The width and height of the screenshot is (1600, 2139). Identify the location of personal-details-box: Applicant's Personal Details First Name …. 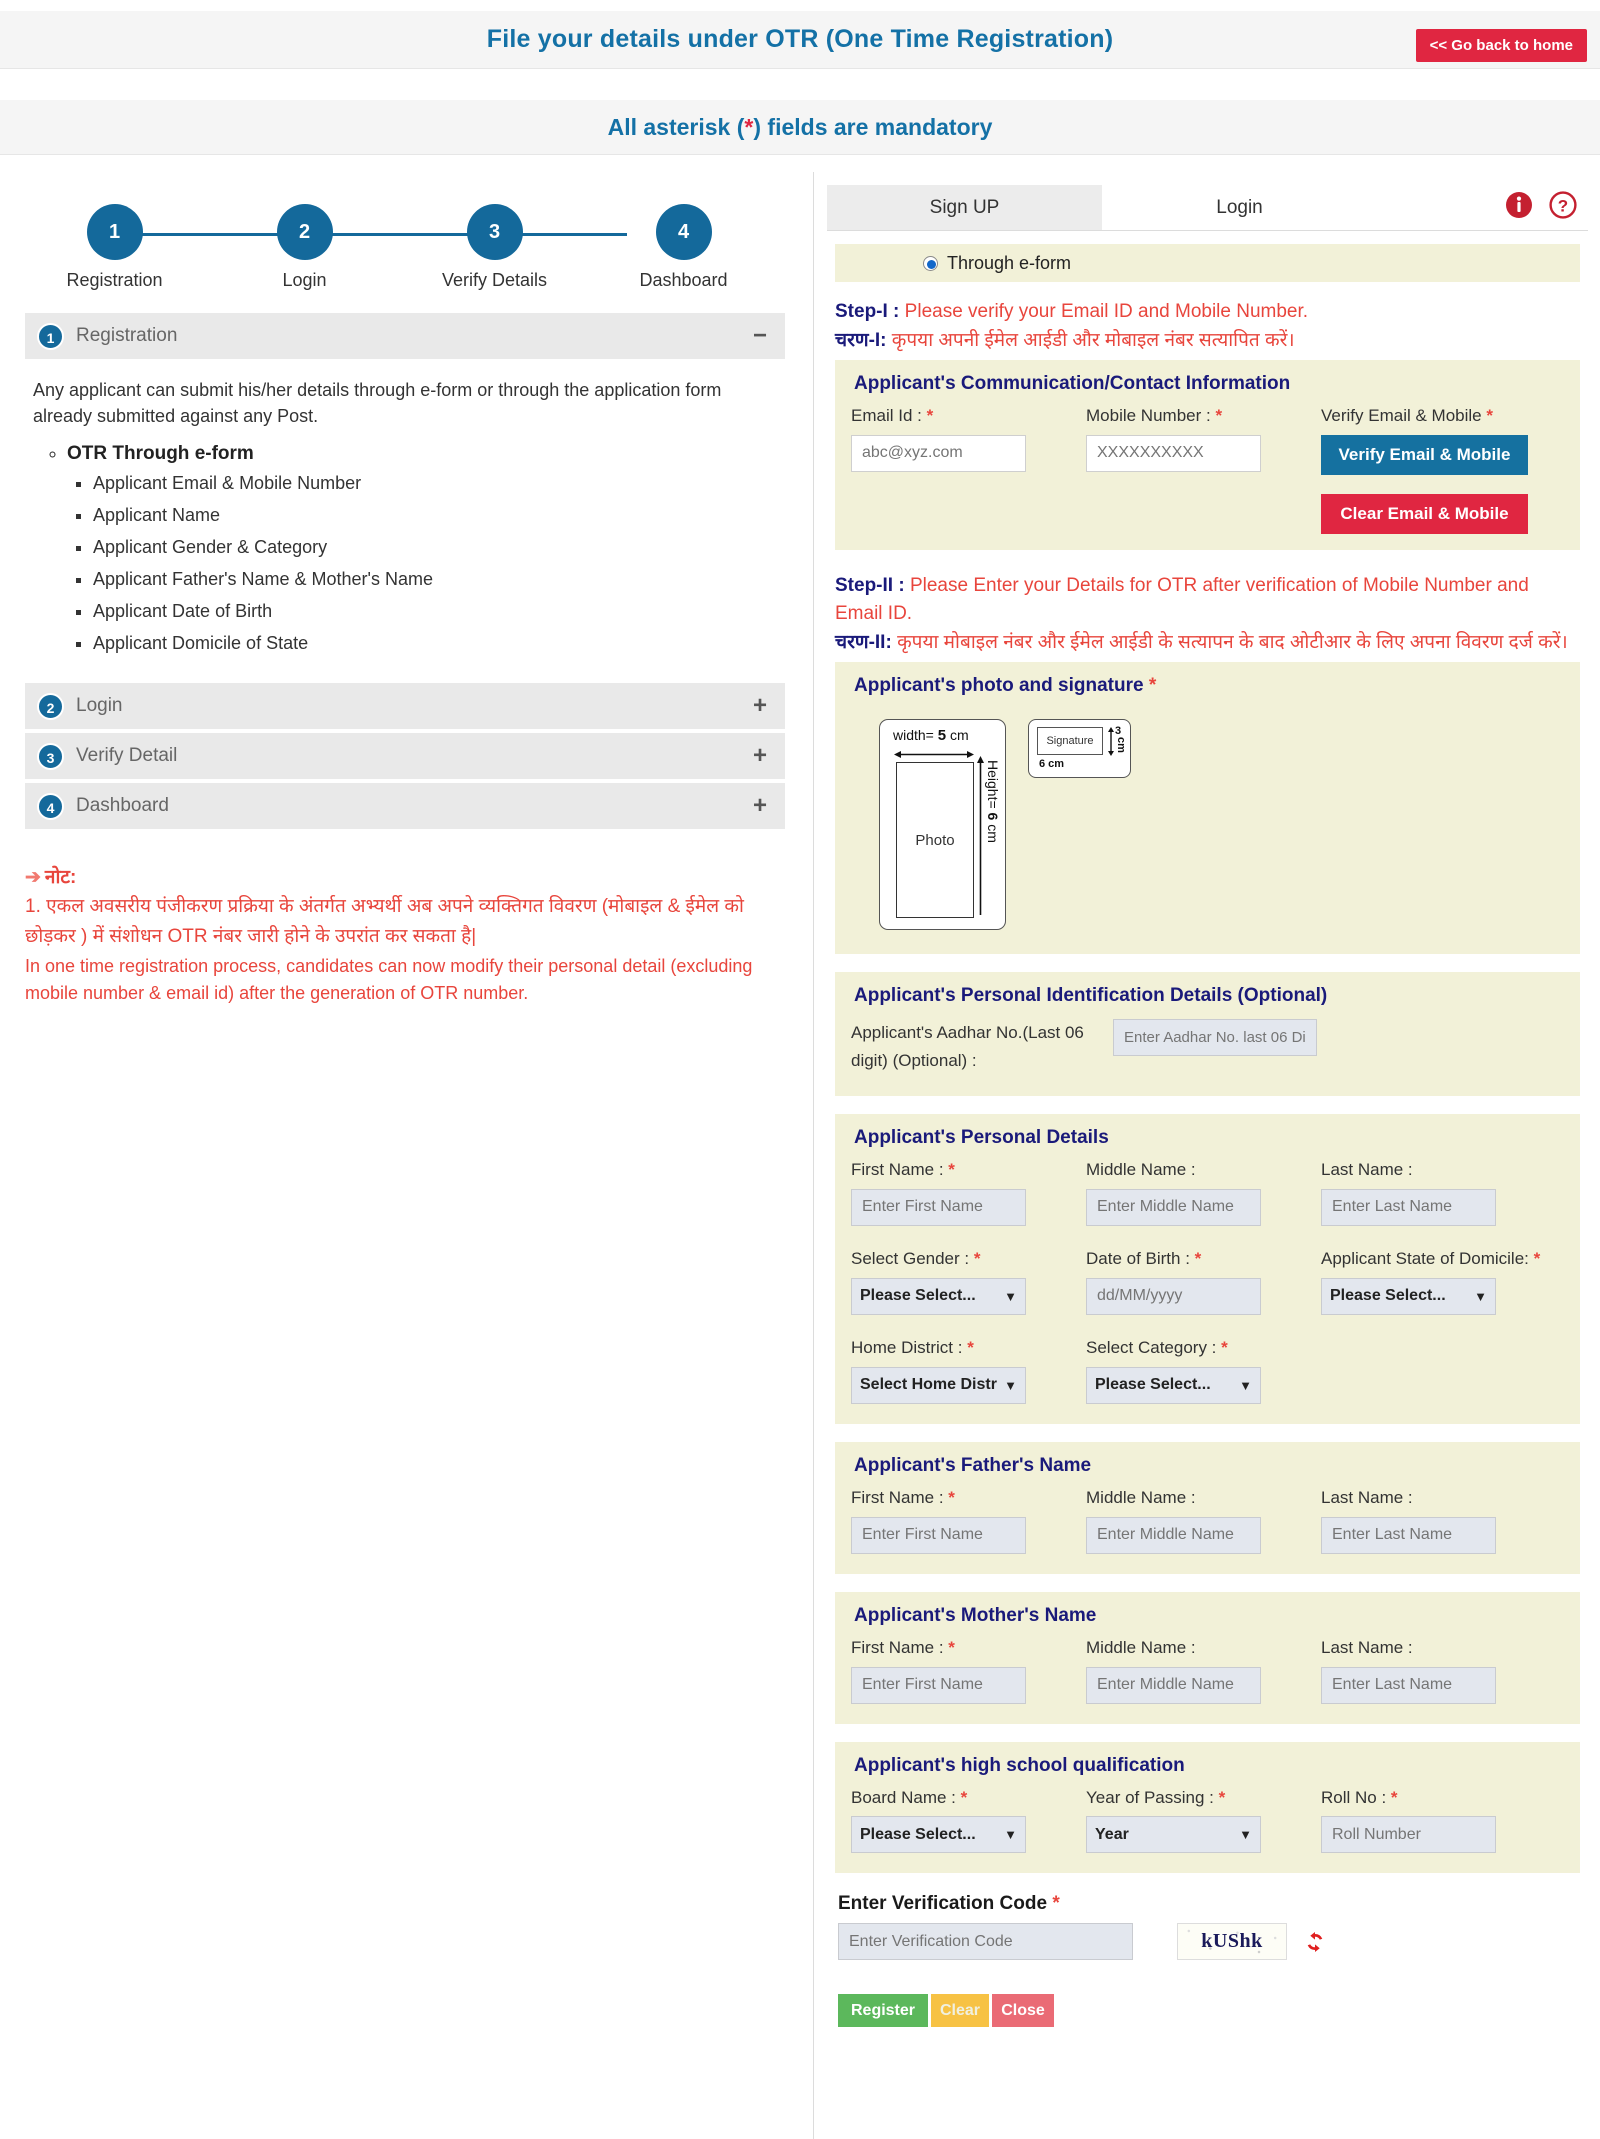
(1207, 1268).